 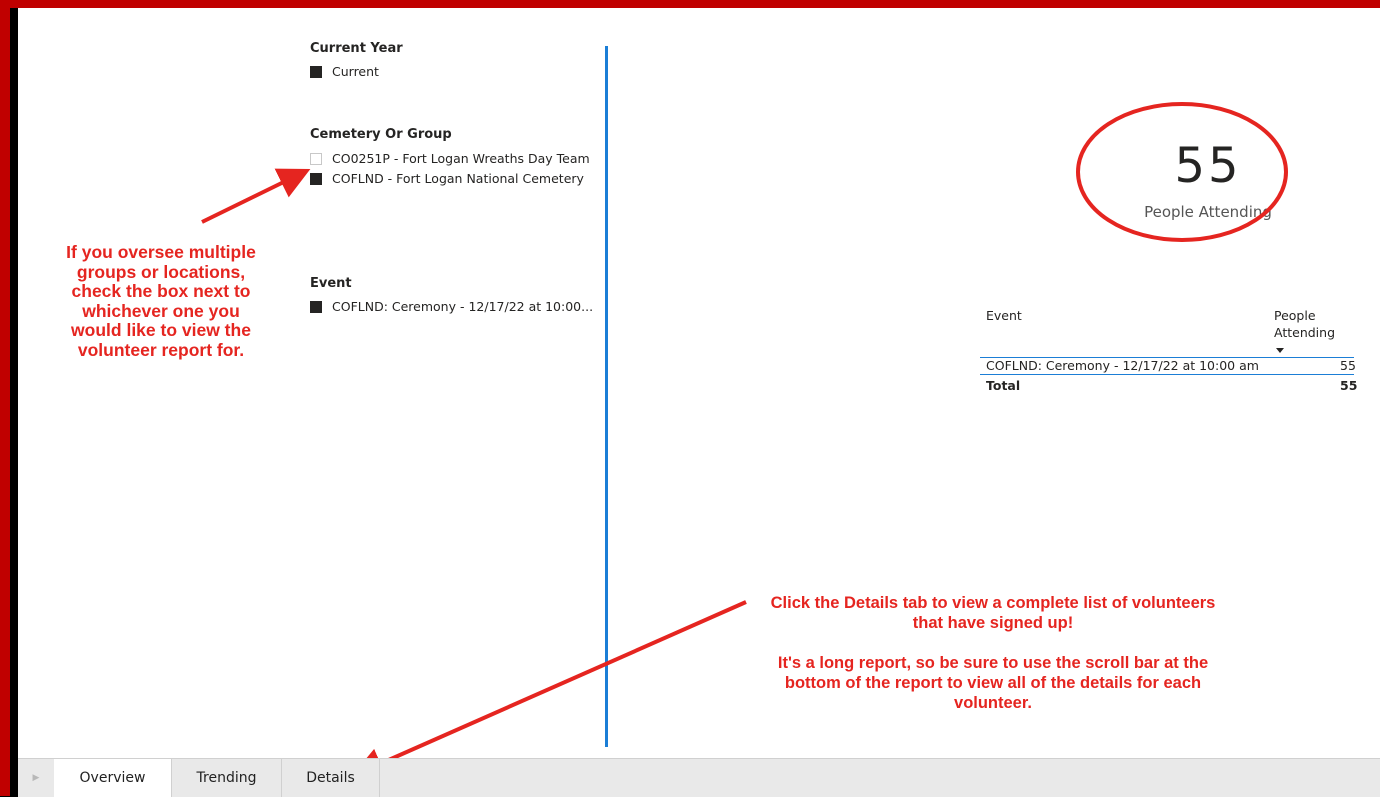 I want to click on tab-trending: Trending, so click(x=227, y=778).